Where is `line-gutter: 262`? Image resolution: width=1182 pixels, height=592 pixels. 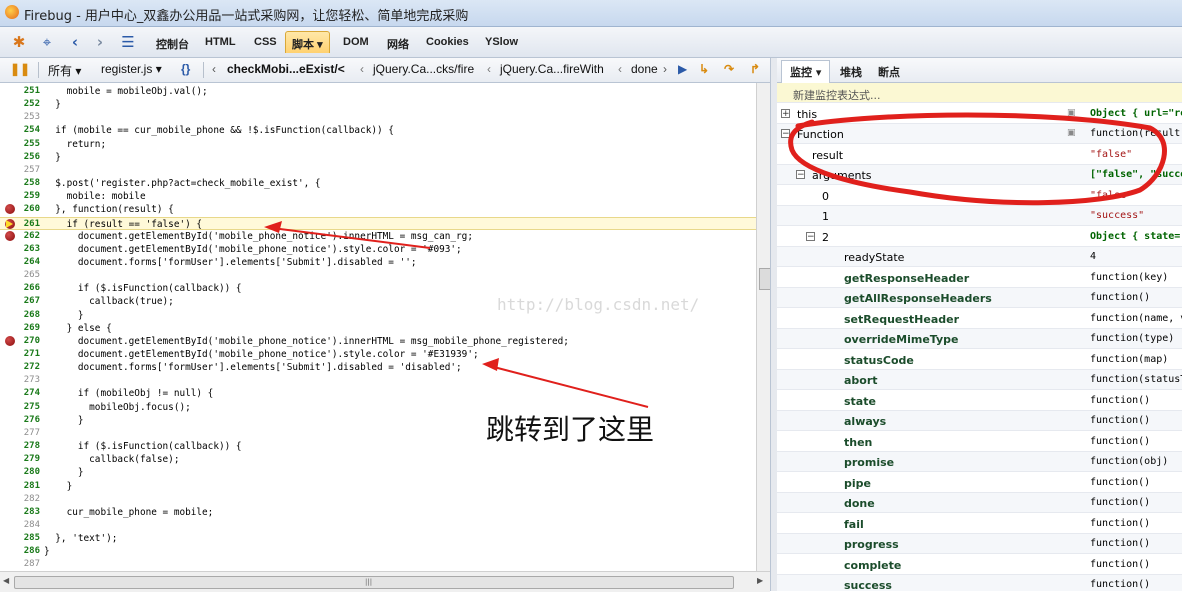
line-gutter: 262 is located at coordinates (22, 236).